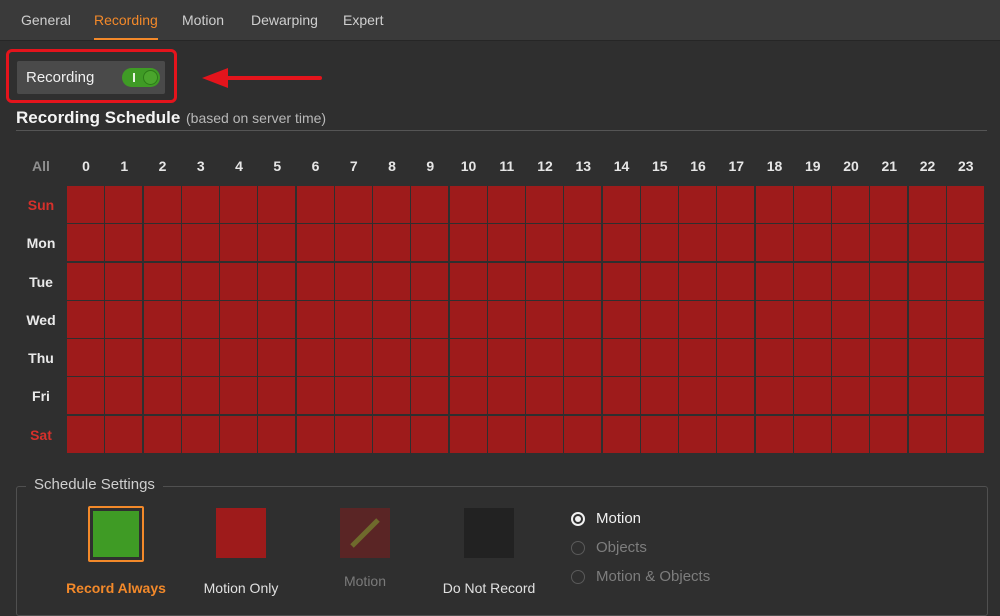 The width and height of the screenshot is (1000, 616). I want to click on hour-header-0: 0, so click(86, 166).